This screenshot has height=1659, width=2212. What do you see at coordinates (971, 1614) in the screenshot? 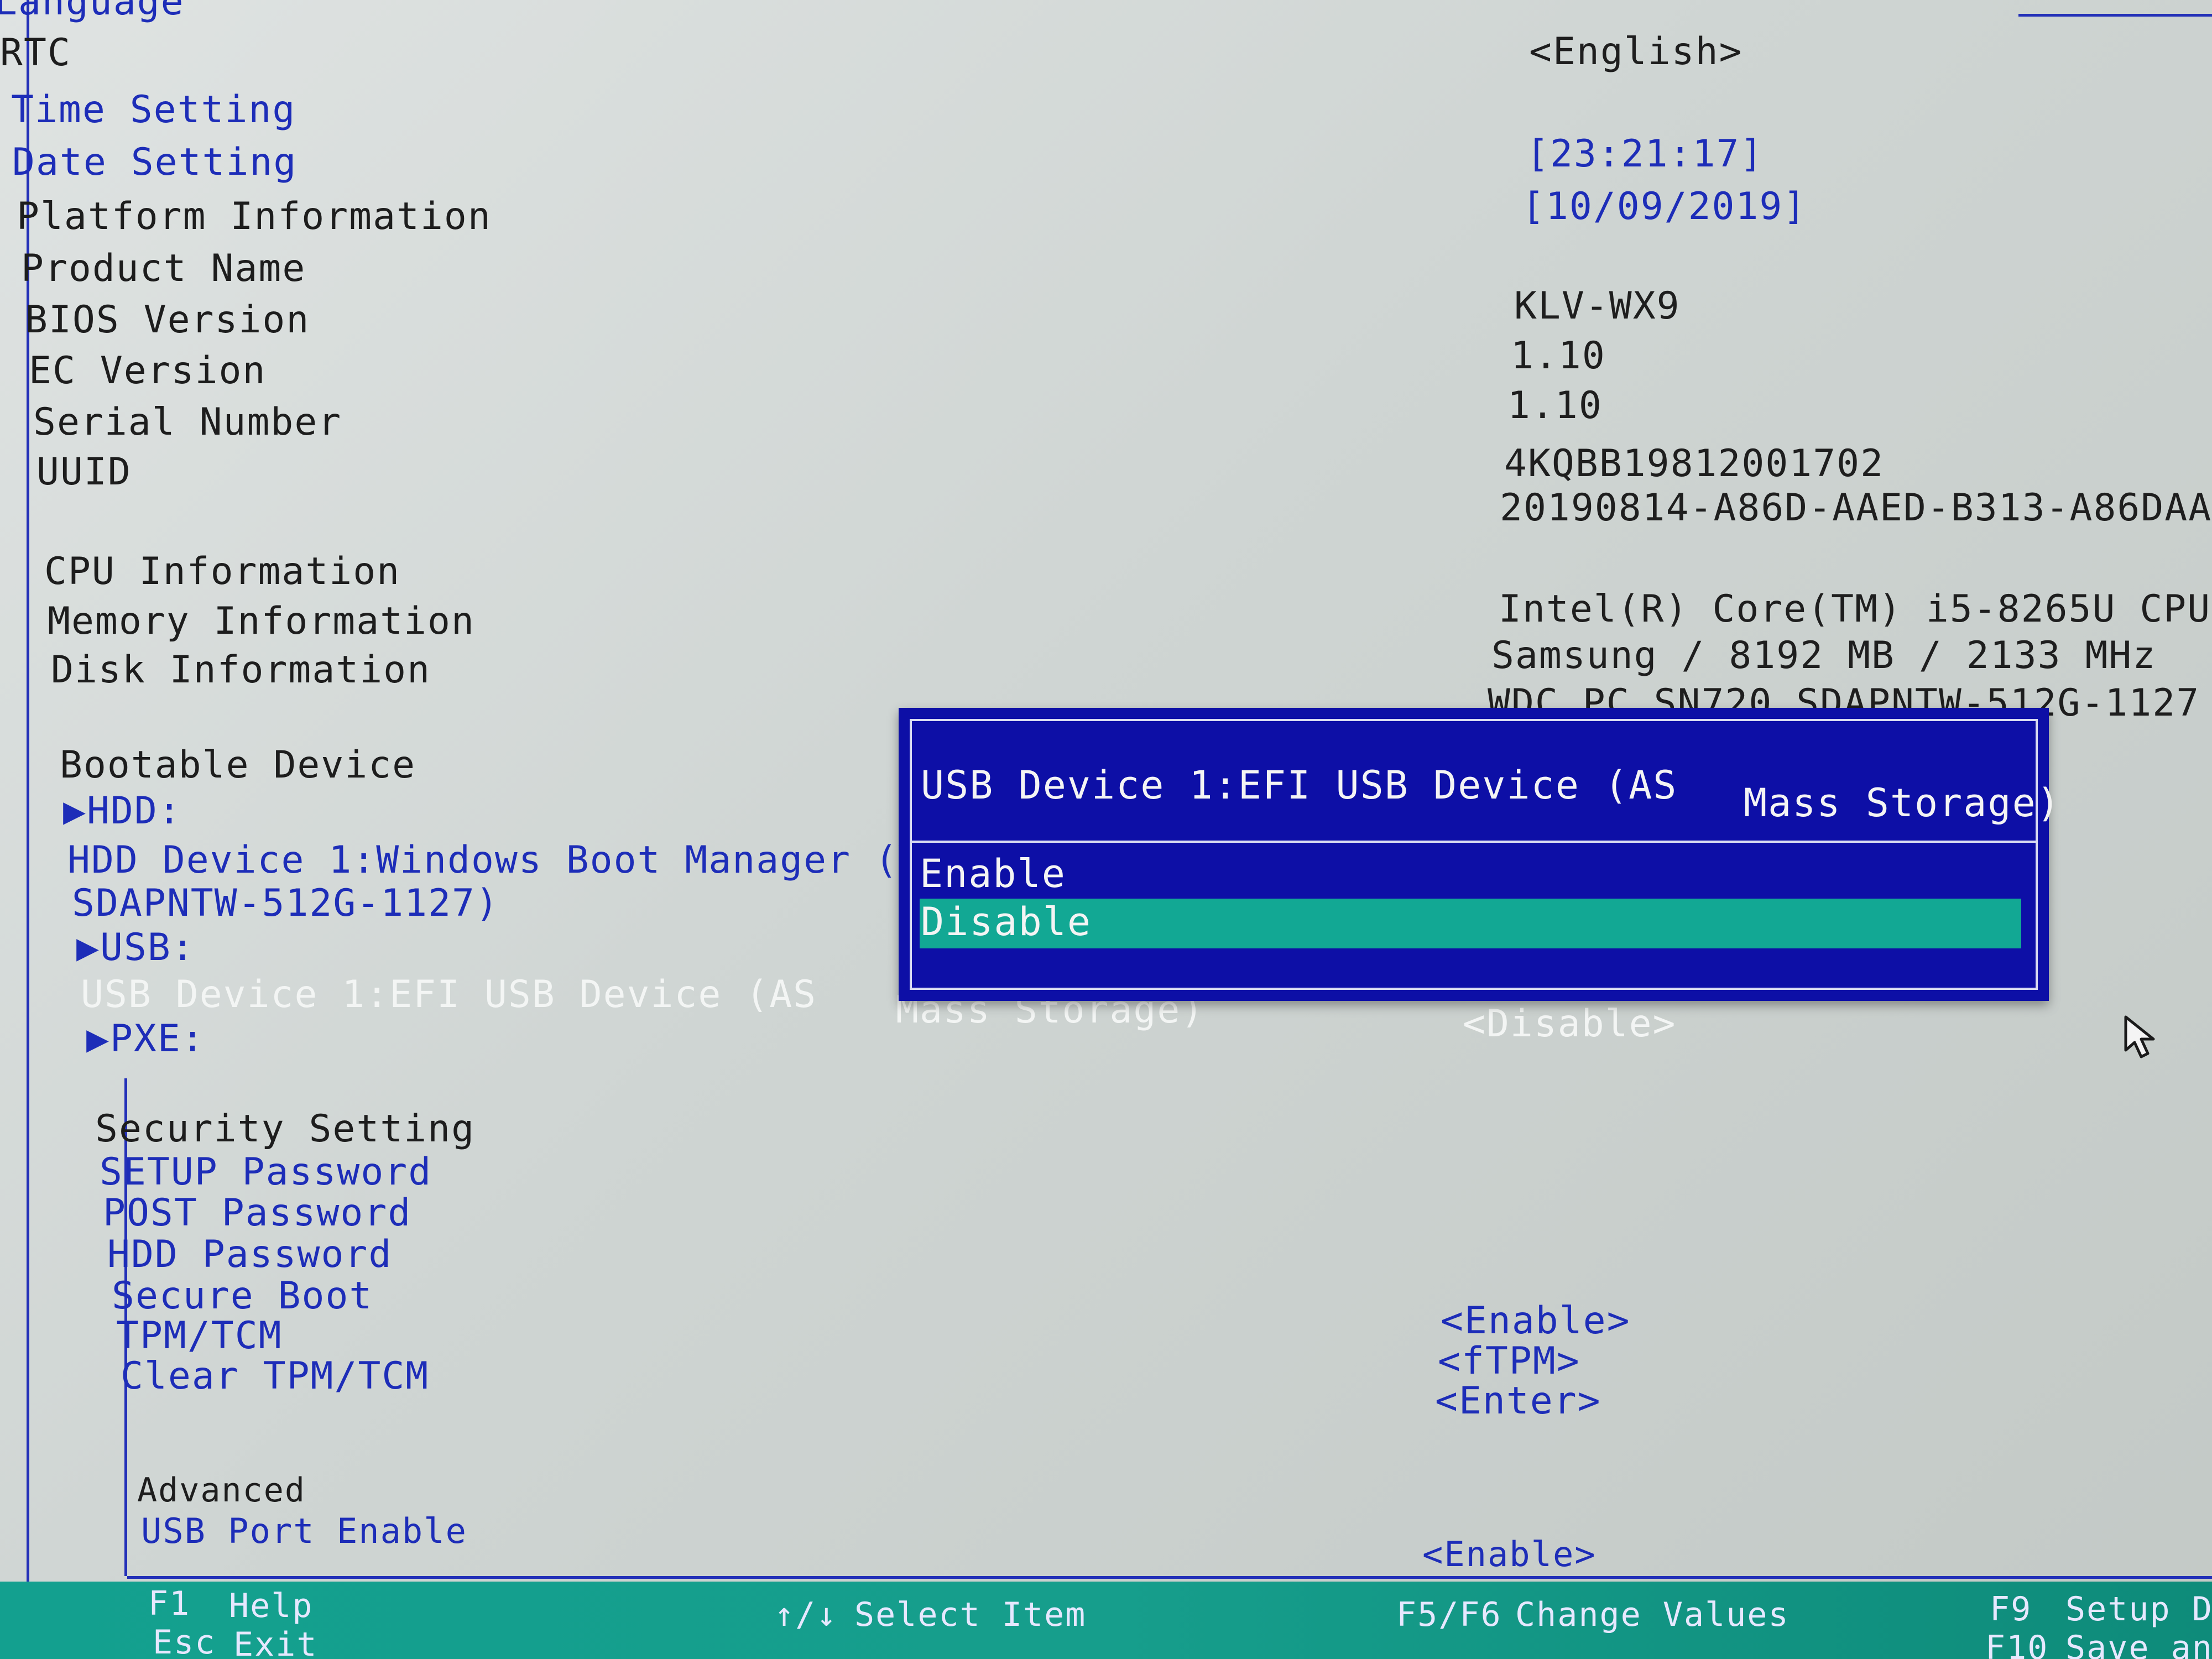
I see `select-item-label: Select Item` at bounding box center [971, 1614].